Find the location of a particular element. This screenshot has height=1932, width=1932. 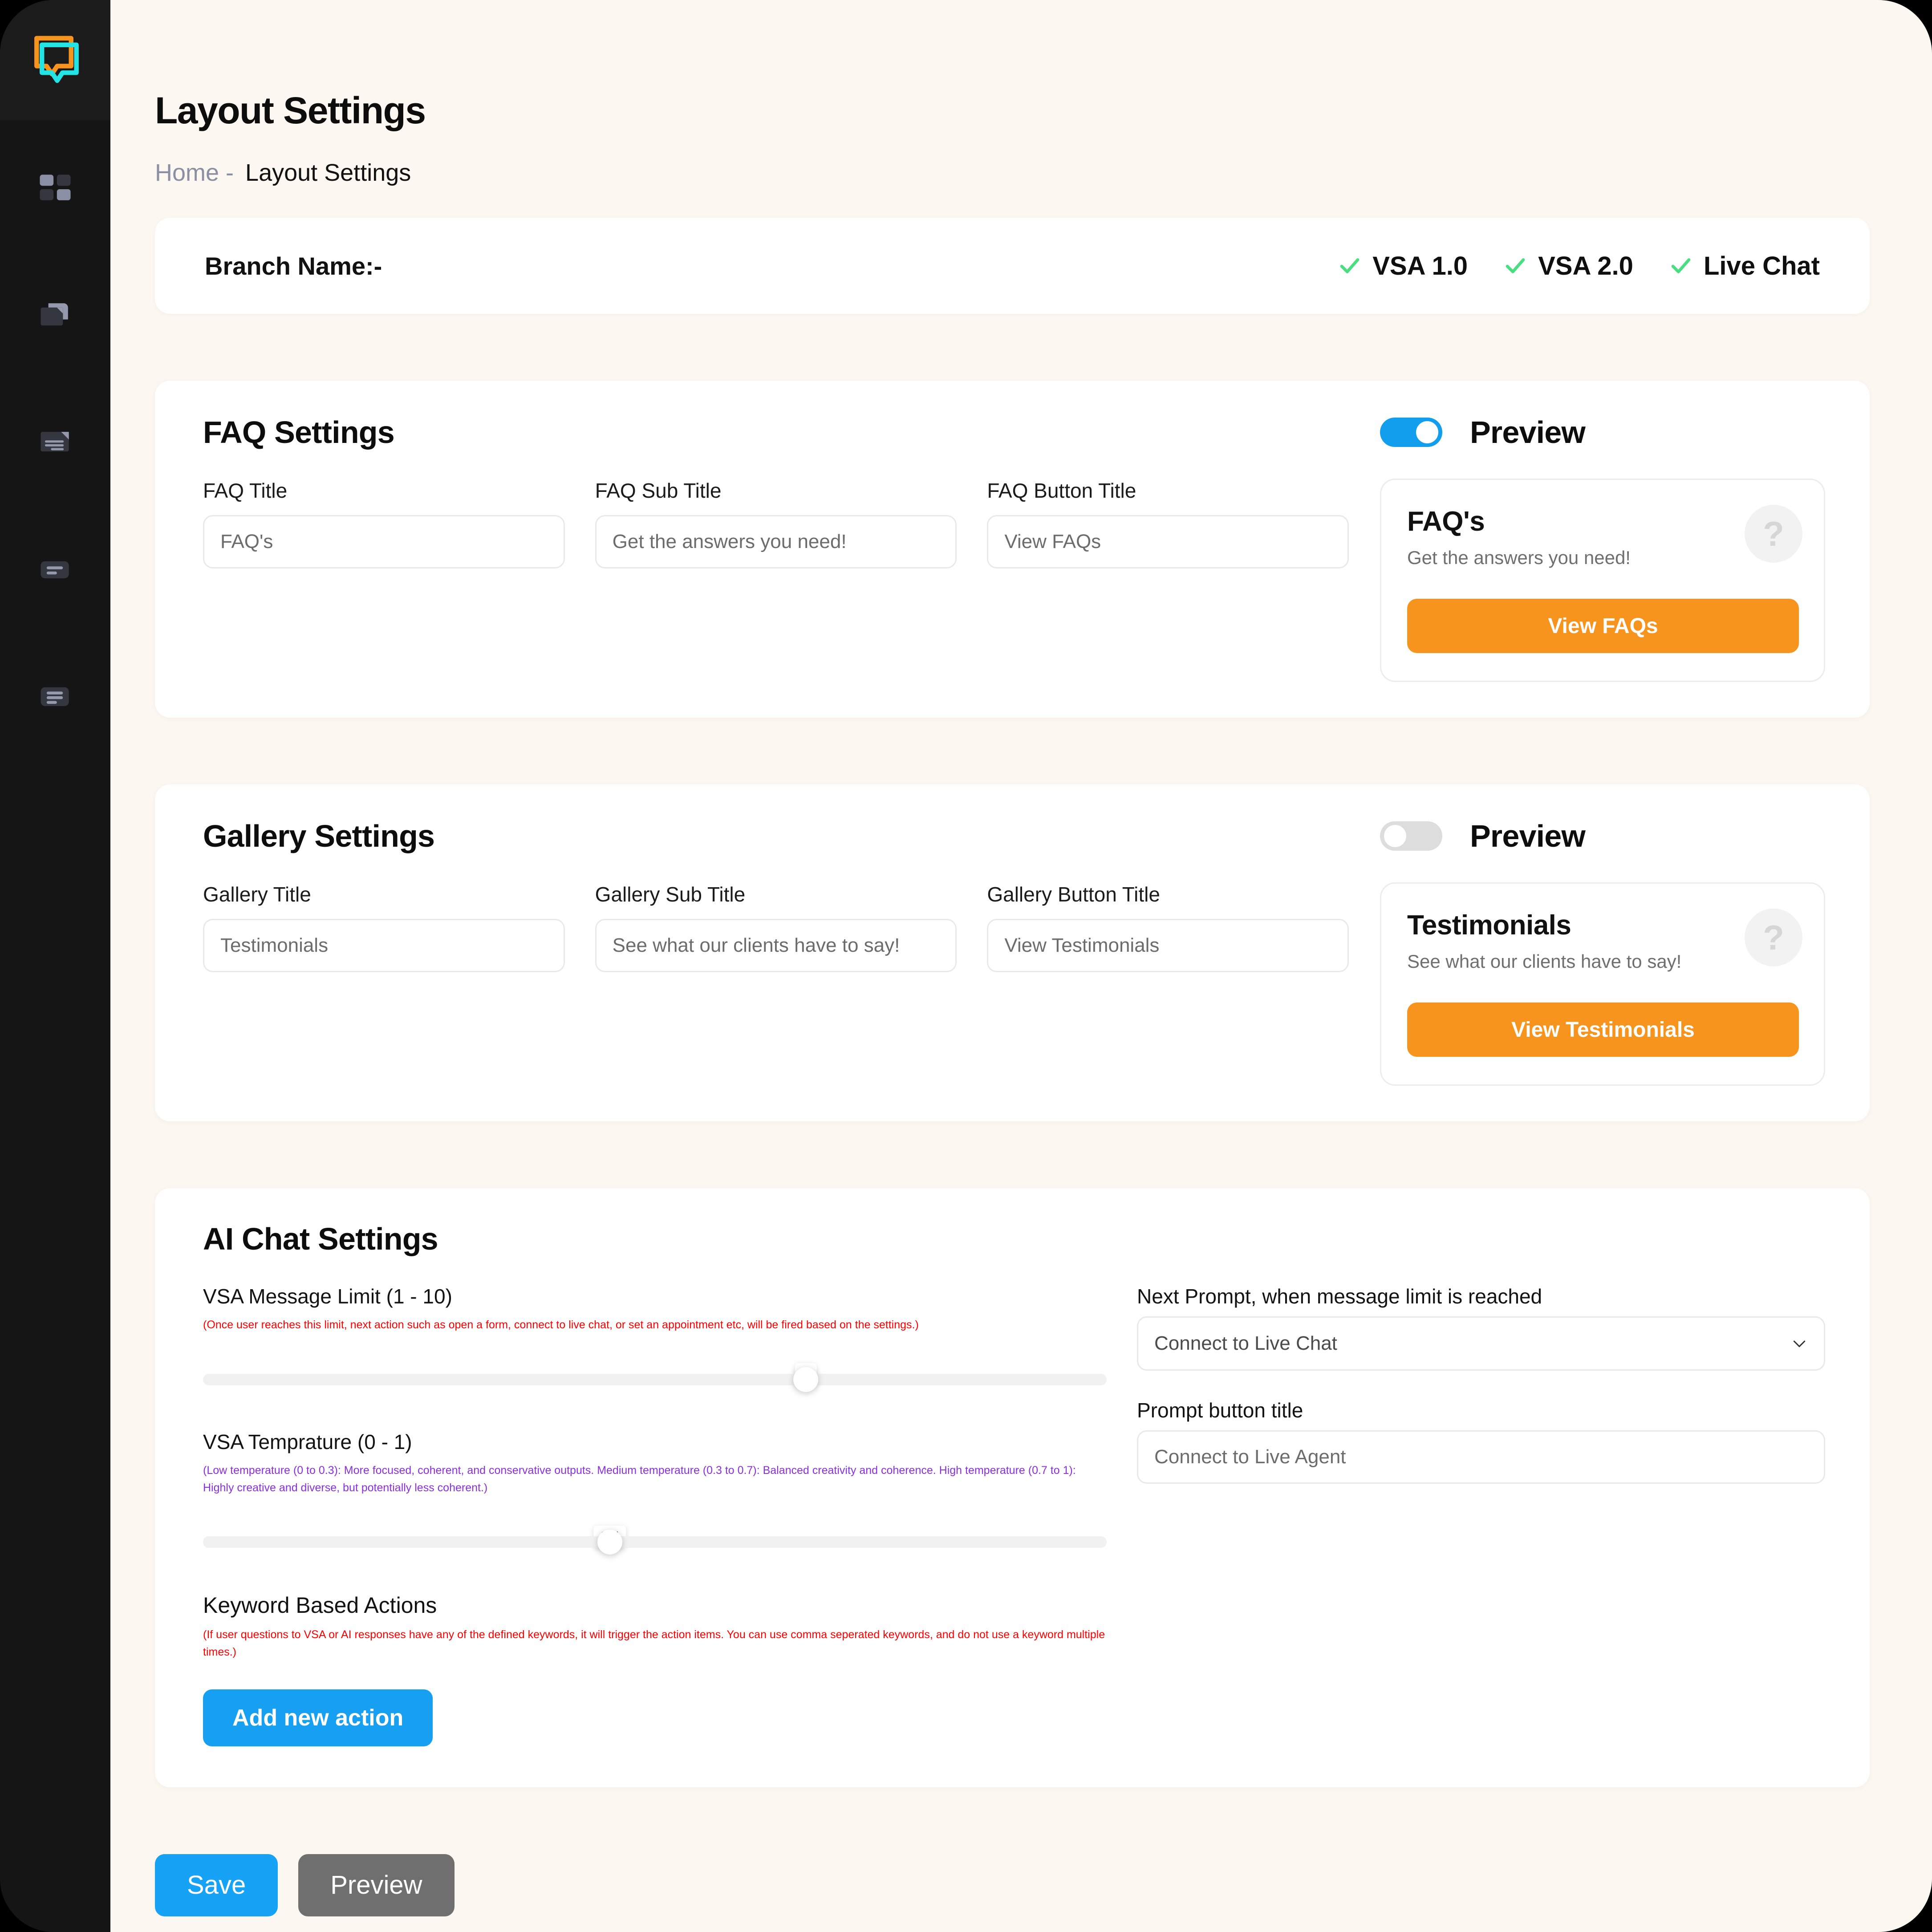

temperature-label: VSA Temprature (0 - 1) is located at coordinates (308, 1442).